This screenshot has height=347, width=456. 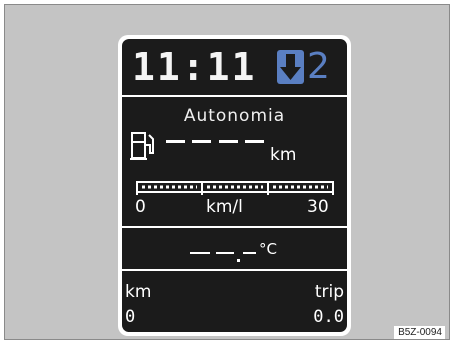 What do you see at coordinates (140, 207) in the screenshot?
I see `scale-min-label: 0` at bounding box center [140, 207].